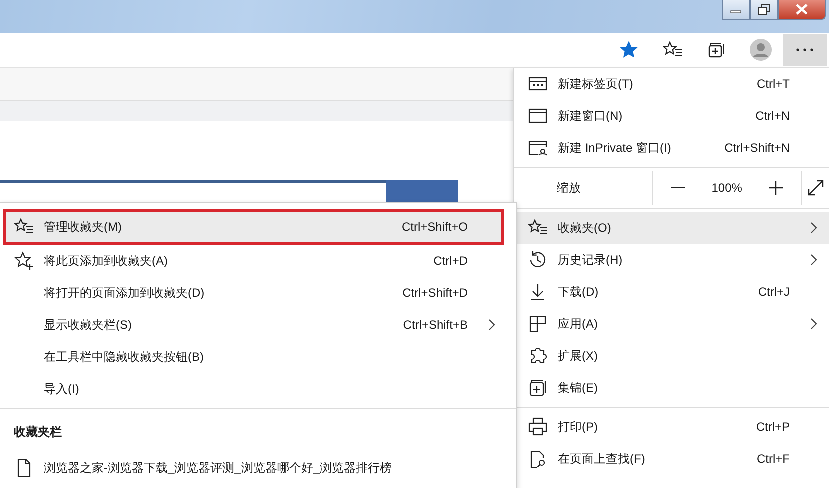  What do you see at coordinates (816, 188) in the screenshot?
I see `fullscreen-icon` at bounding box center [816, 188].